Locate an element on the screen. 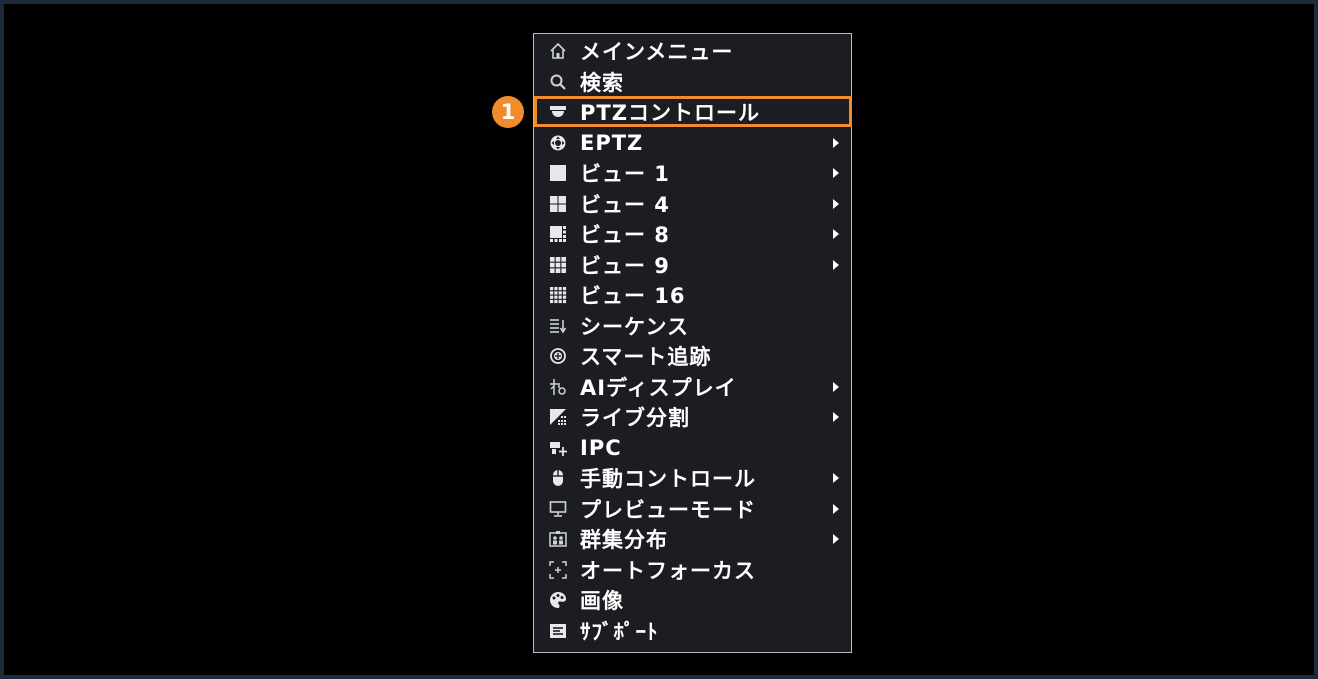 The height and width of the screenshot is (679, 1318). view-8-icon is located at coordinates (558, 234).